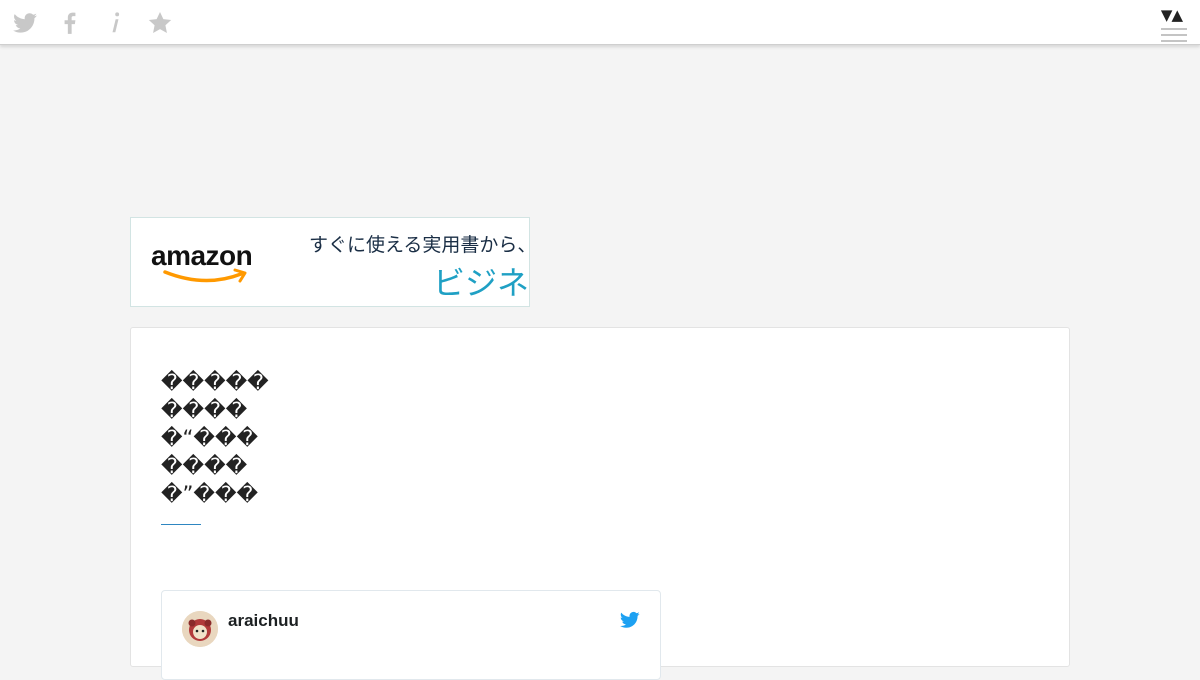  Describe the element at coordinates (411, 635) in the screenshot. I see `embedded-tweet: araichuu` at that location.